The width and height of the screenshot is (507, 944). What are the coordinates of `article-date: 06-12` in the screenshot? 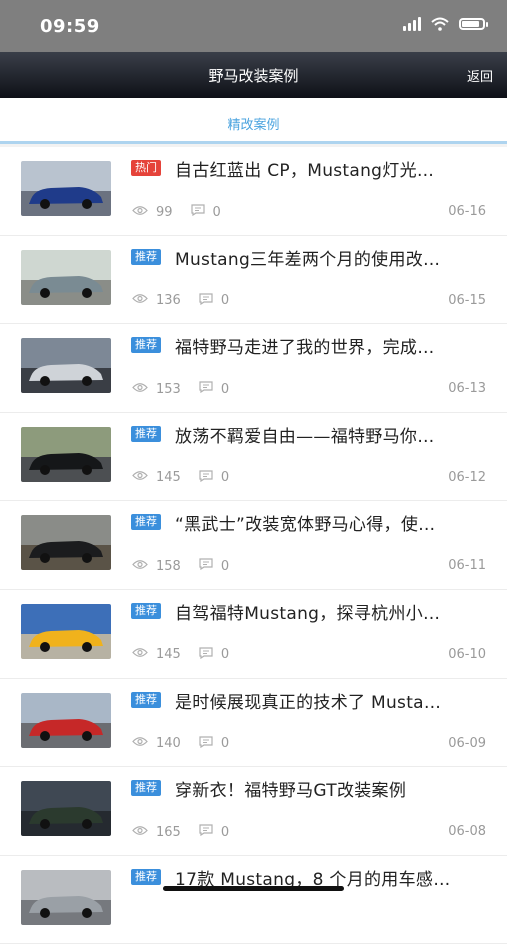 It's located at (467, 477).